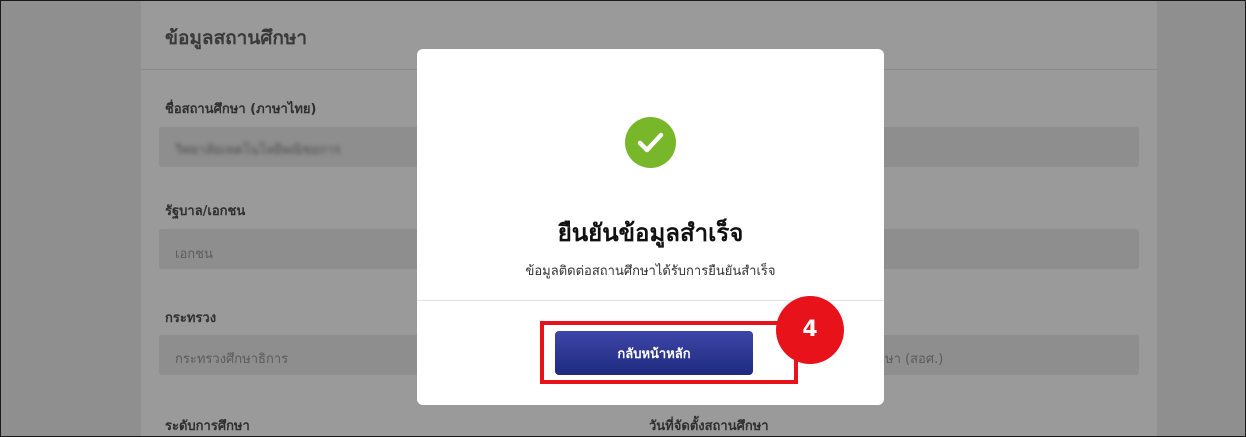 This screenshot has height=437, width=1246. I want to click on founding-date-label: วันที่จัดตั้งสถานศึกษา, so click(709, 426).